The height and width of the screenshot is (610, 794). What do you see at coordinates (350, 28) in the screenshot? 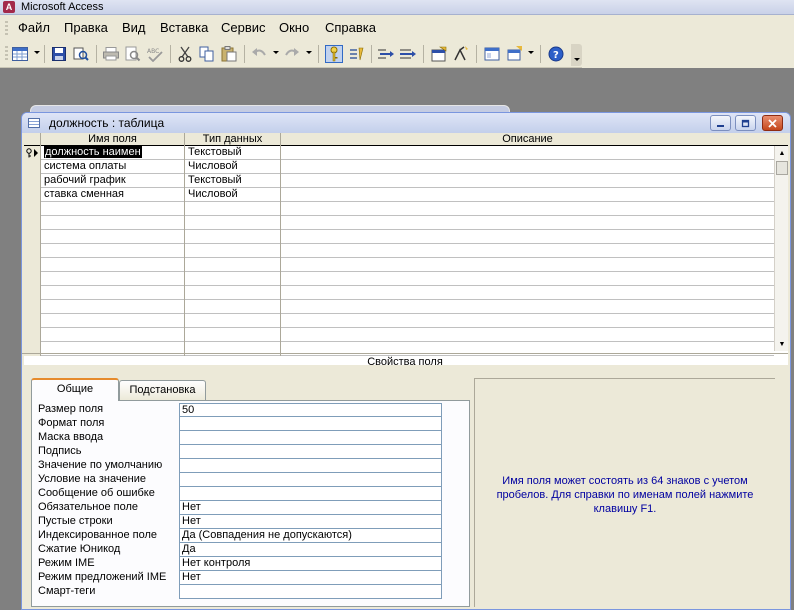
I see `menu-help: Справка` at bounding box center [350, 28].